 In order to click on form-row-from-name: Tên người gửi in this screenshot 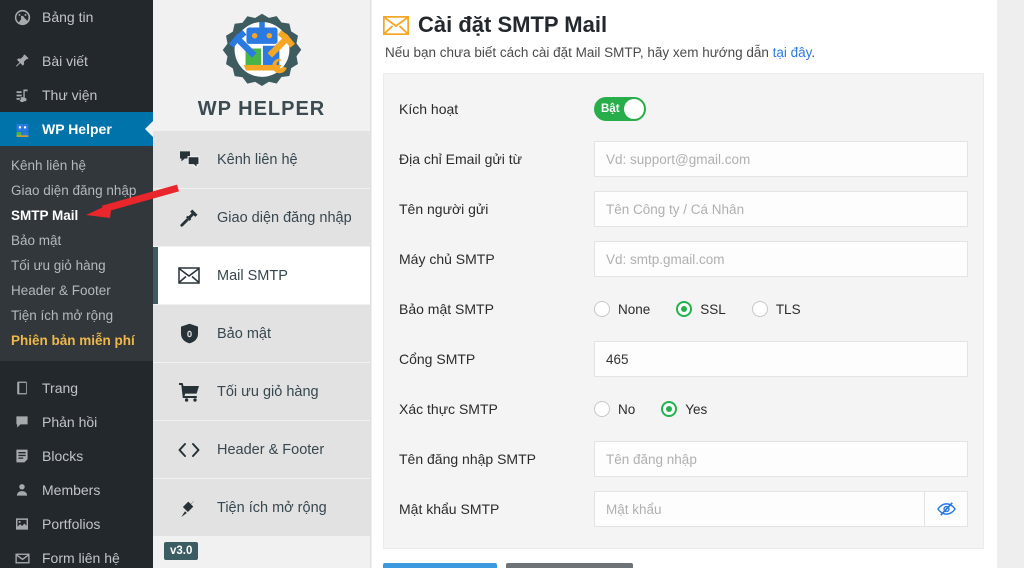, I will do `click(683, 209)`.